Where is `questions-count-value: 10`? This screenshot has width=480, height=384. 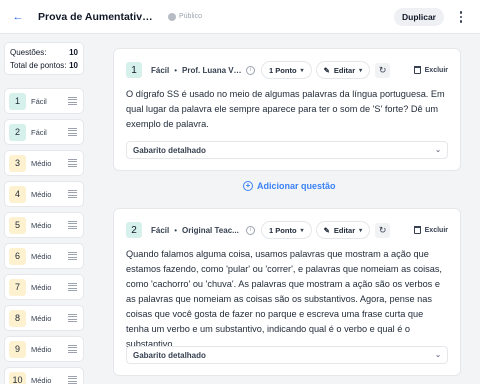
questions-count-value: 10 is located at coordinates (73, 52).